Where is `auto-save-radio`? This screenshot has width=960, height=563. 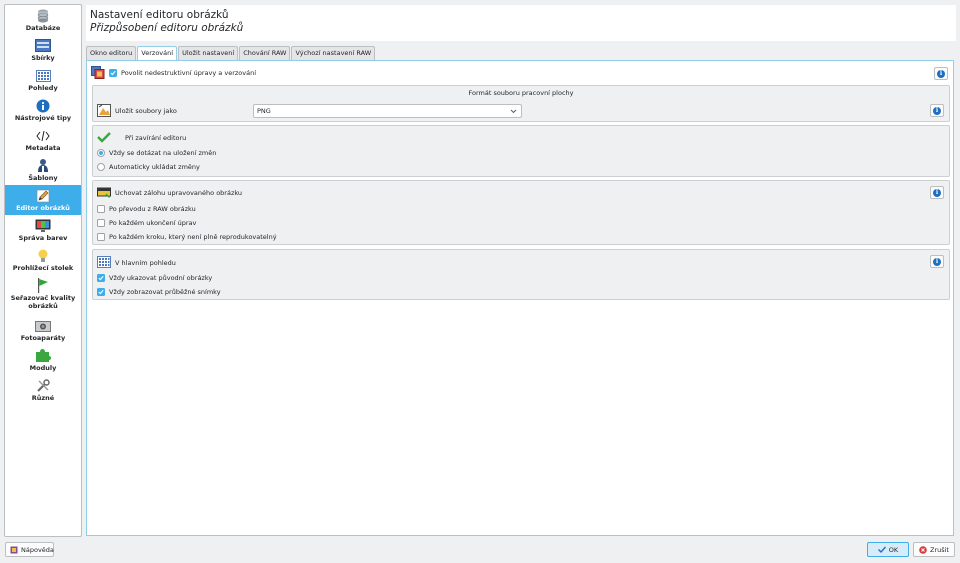
auto-save-radio is located at coordinates (101, 167).